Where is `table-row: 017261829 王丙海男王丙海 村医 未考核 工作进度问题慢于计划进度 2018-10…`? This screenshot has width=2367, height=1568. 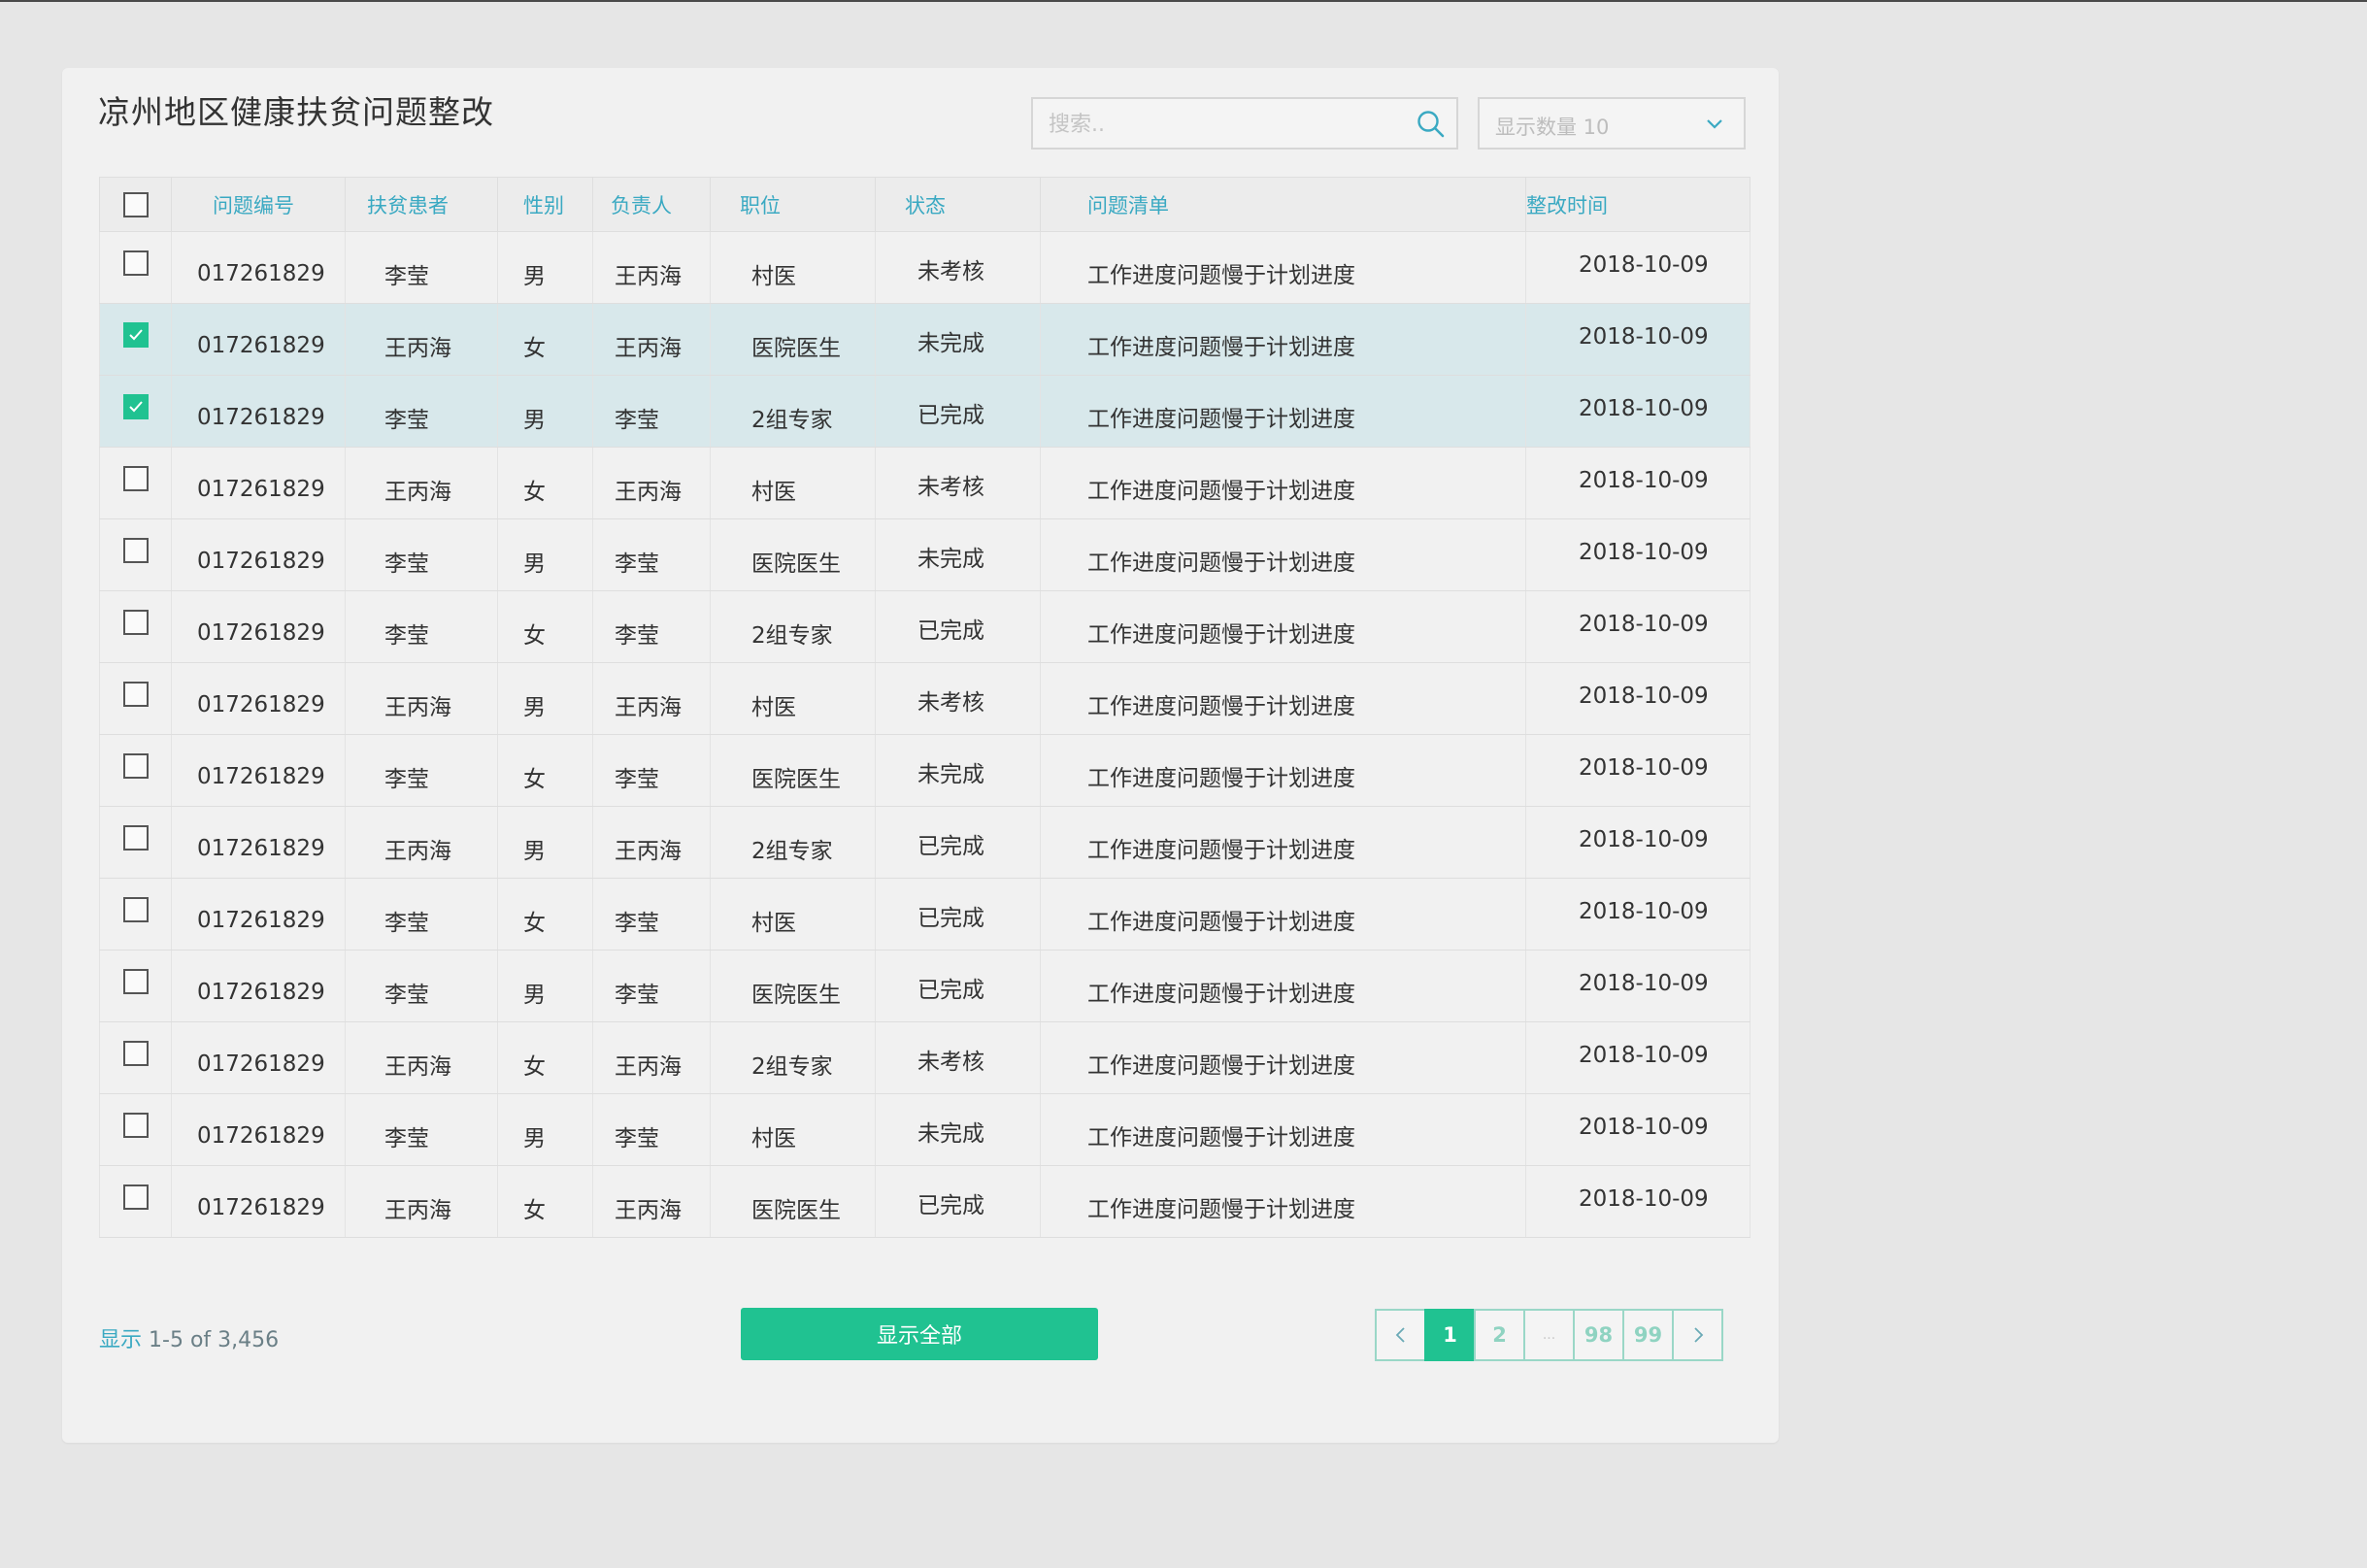
table-row: 017261829 王丙海男王丙海 村医 未考核 工作进度问题慢于计划进度 2018-10… is located at coordinates (925, 698).